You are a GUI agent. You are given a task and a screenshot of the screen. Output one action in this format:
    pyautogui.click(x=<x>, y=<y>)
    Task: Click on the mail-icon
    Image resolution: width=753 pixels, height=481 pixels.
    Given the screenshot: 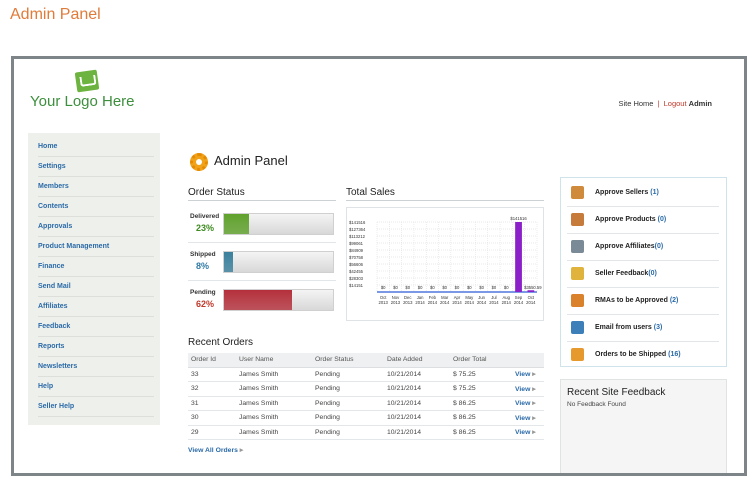 What is the action you would take?
    pyautogui.click(x=577, y=327)
    